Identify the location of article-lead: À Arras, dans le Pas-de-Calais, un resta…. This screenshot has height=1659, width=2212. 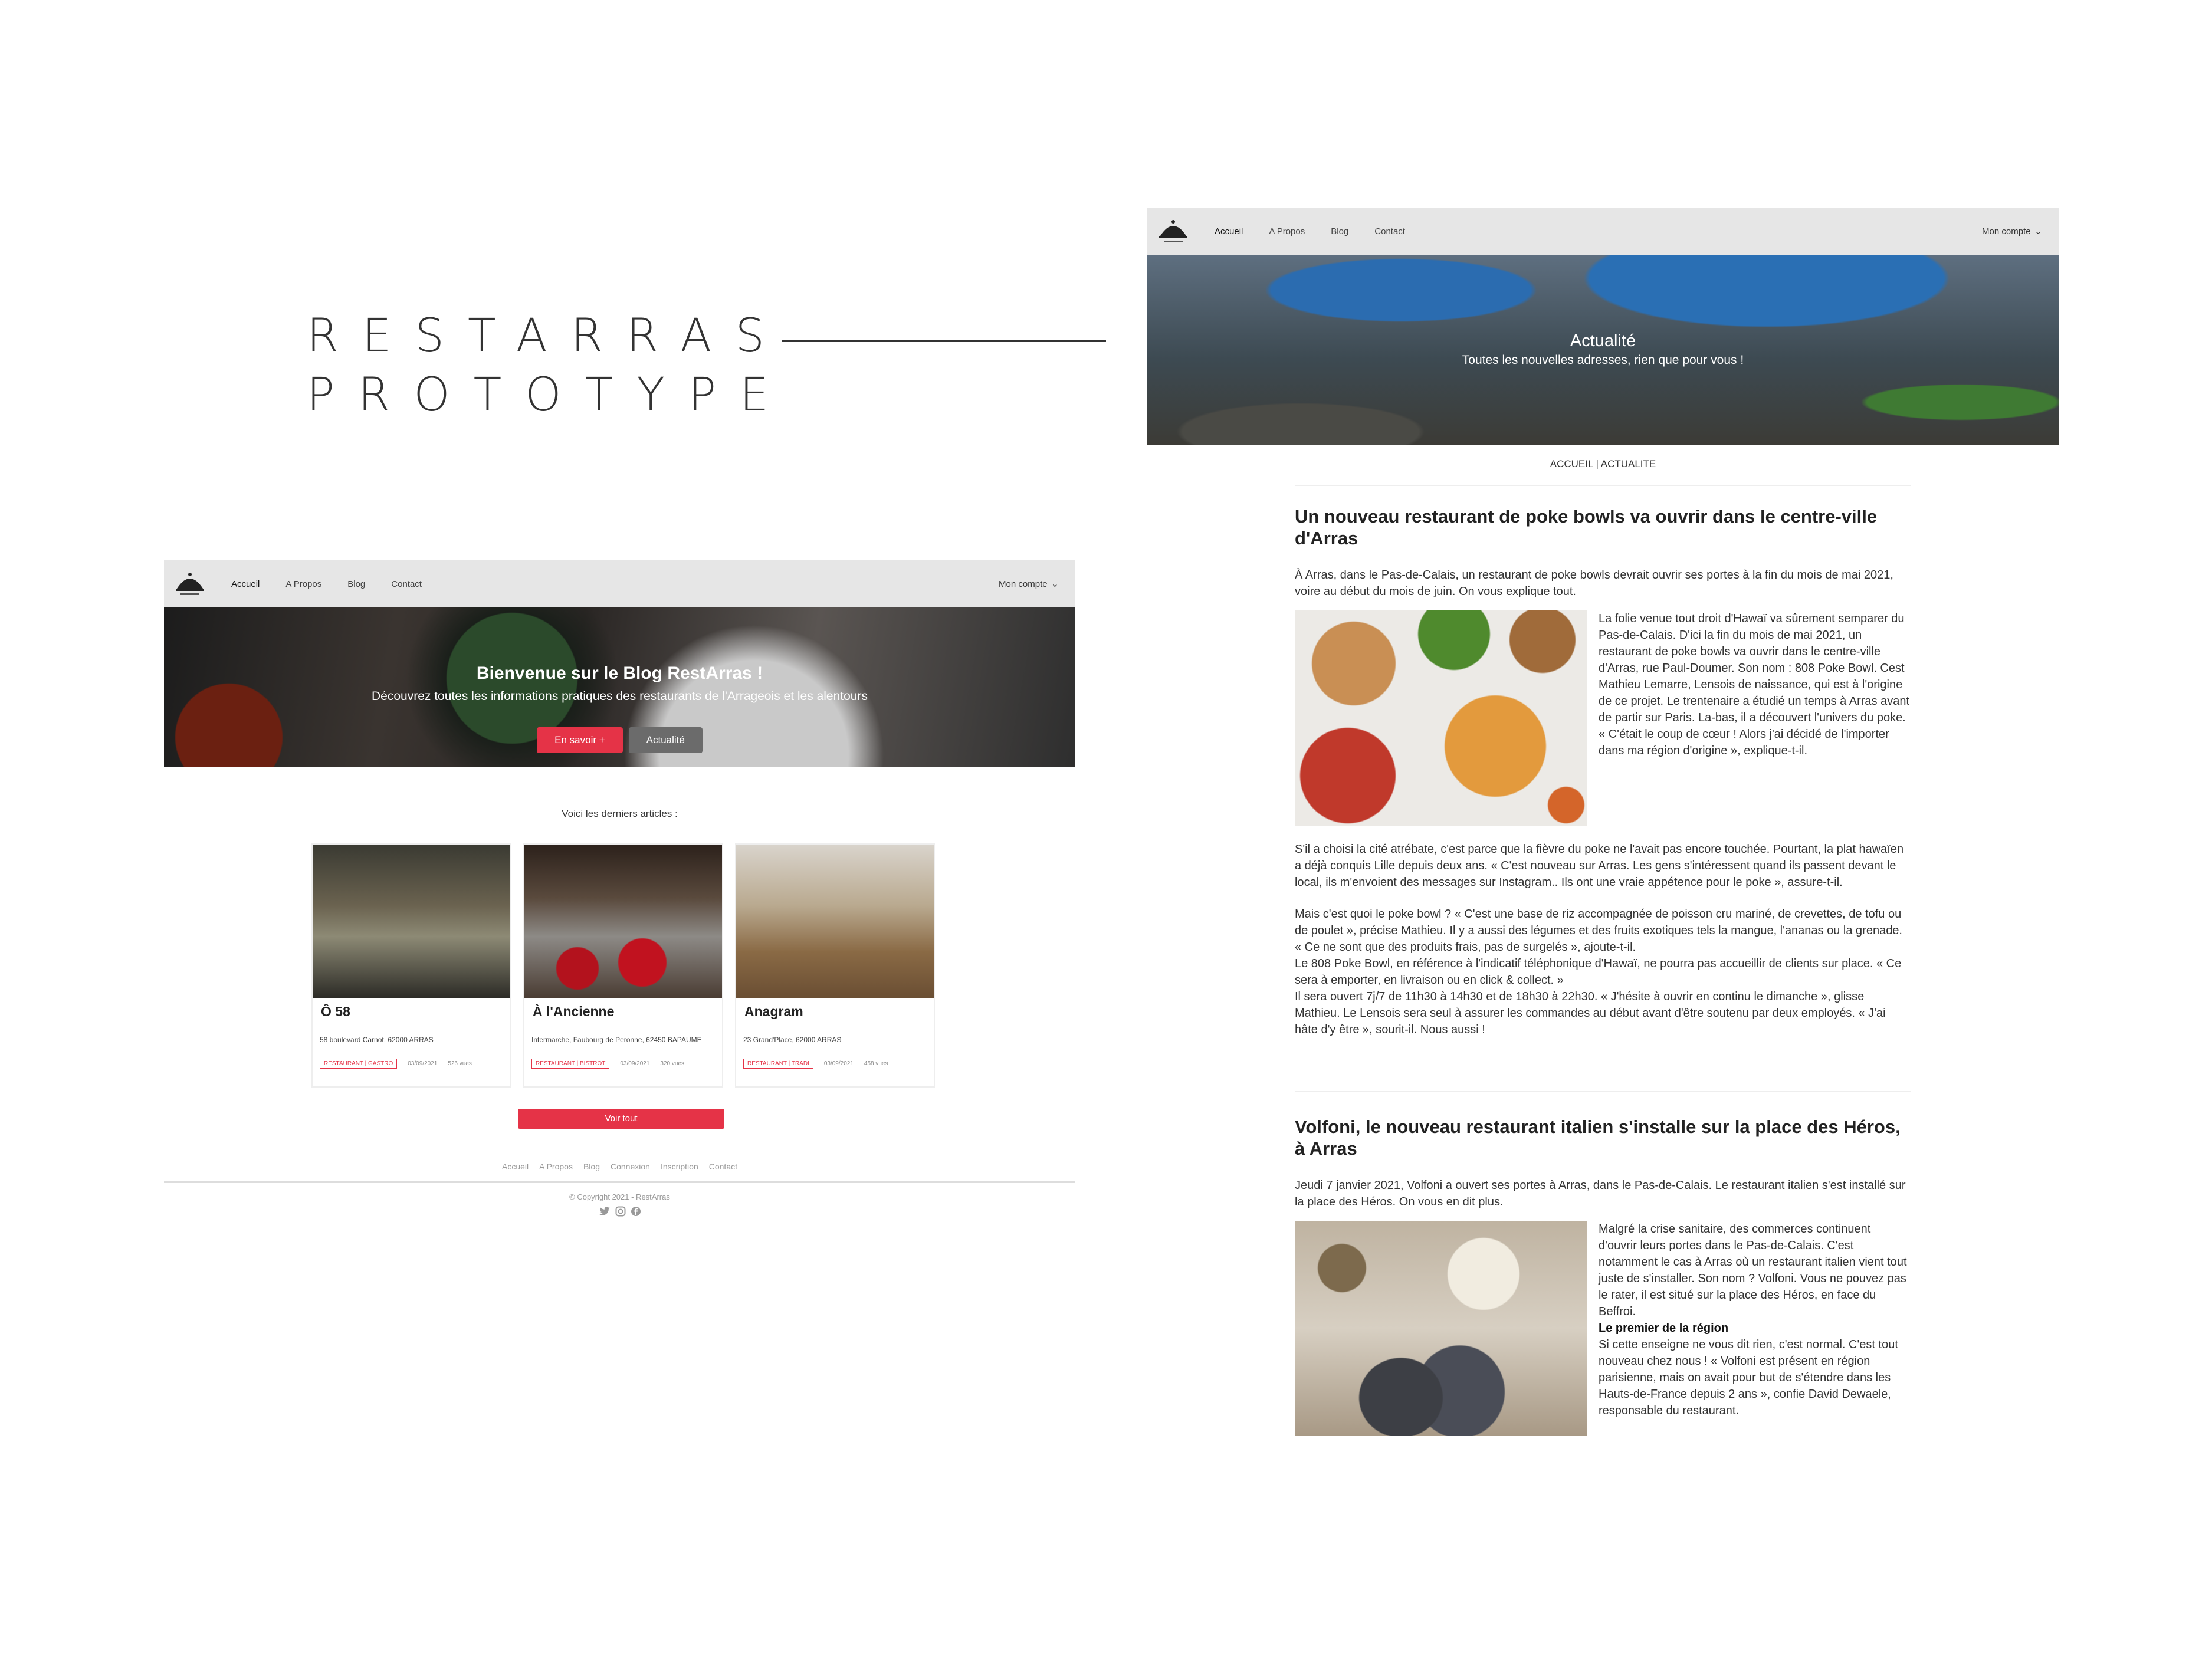
(1594, 583).